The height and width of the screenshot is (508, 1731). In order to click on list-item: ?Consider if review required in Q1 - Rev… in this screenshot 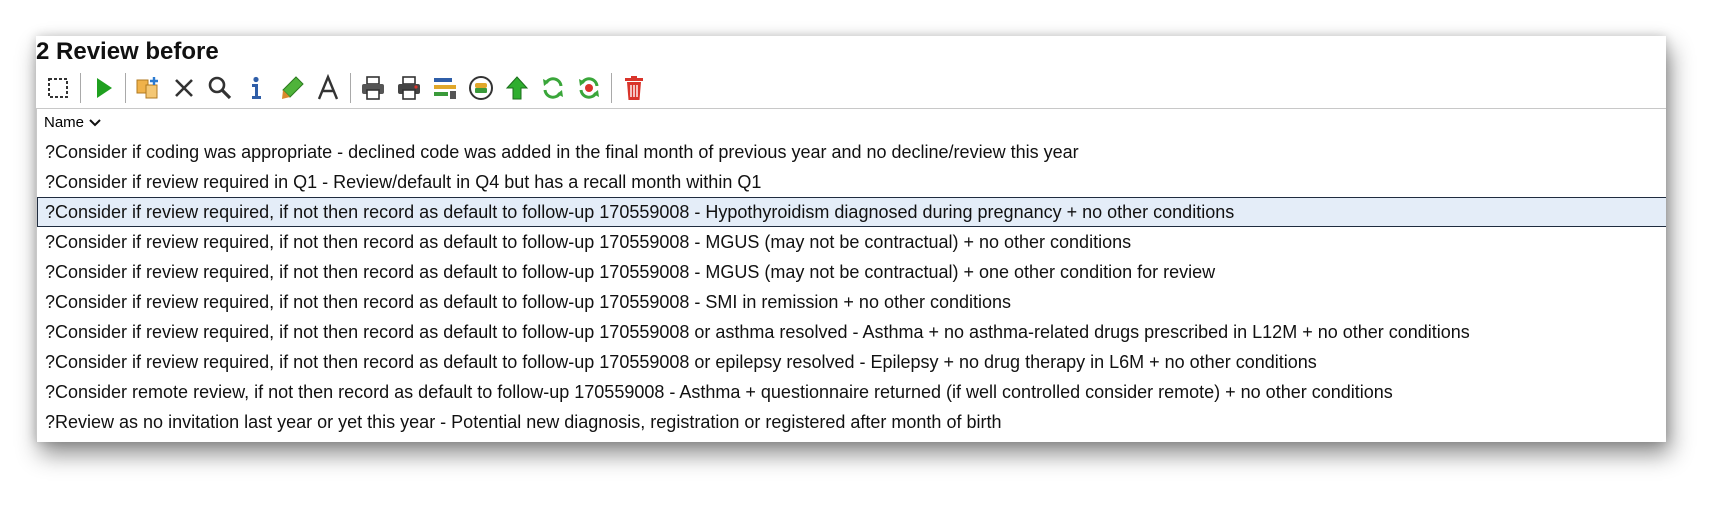, I will do `click(851, 182)`.